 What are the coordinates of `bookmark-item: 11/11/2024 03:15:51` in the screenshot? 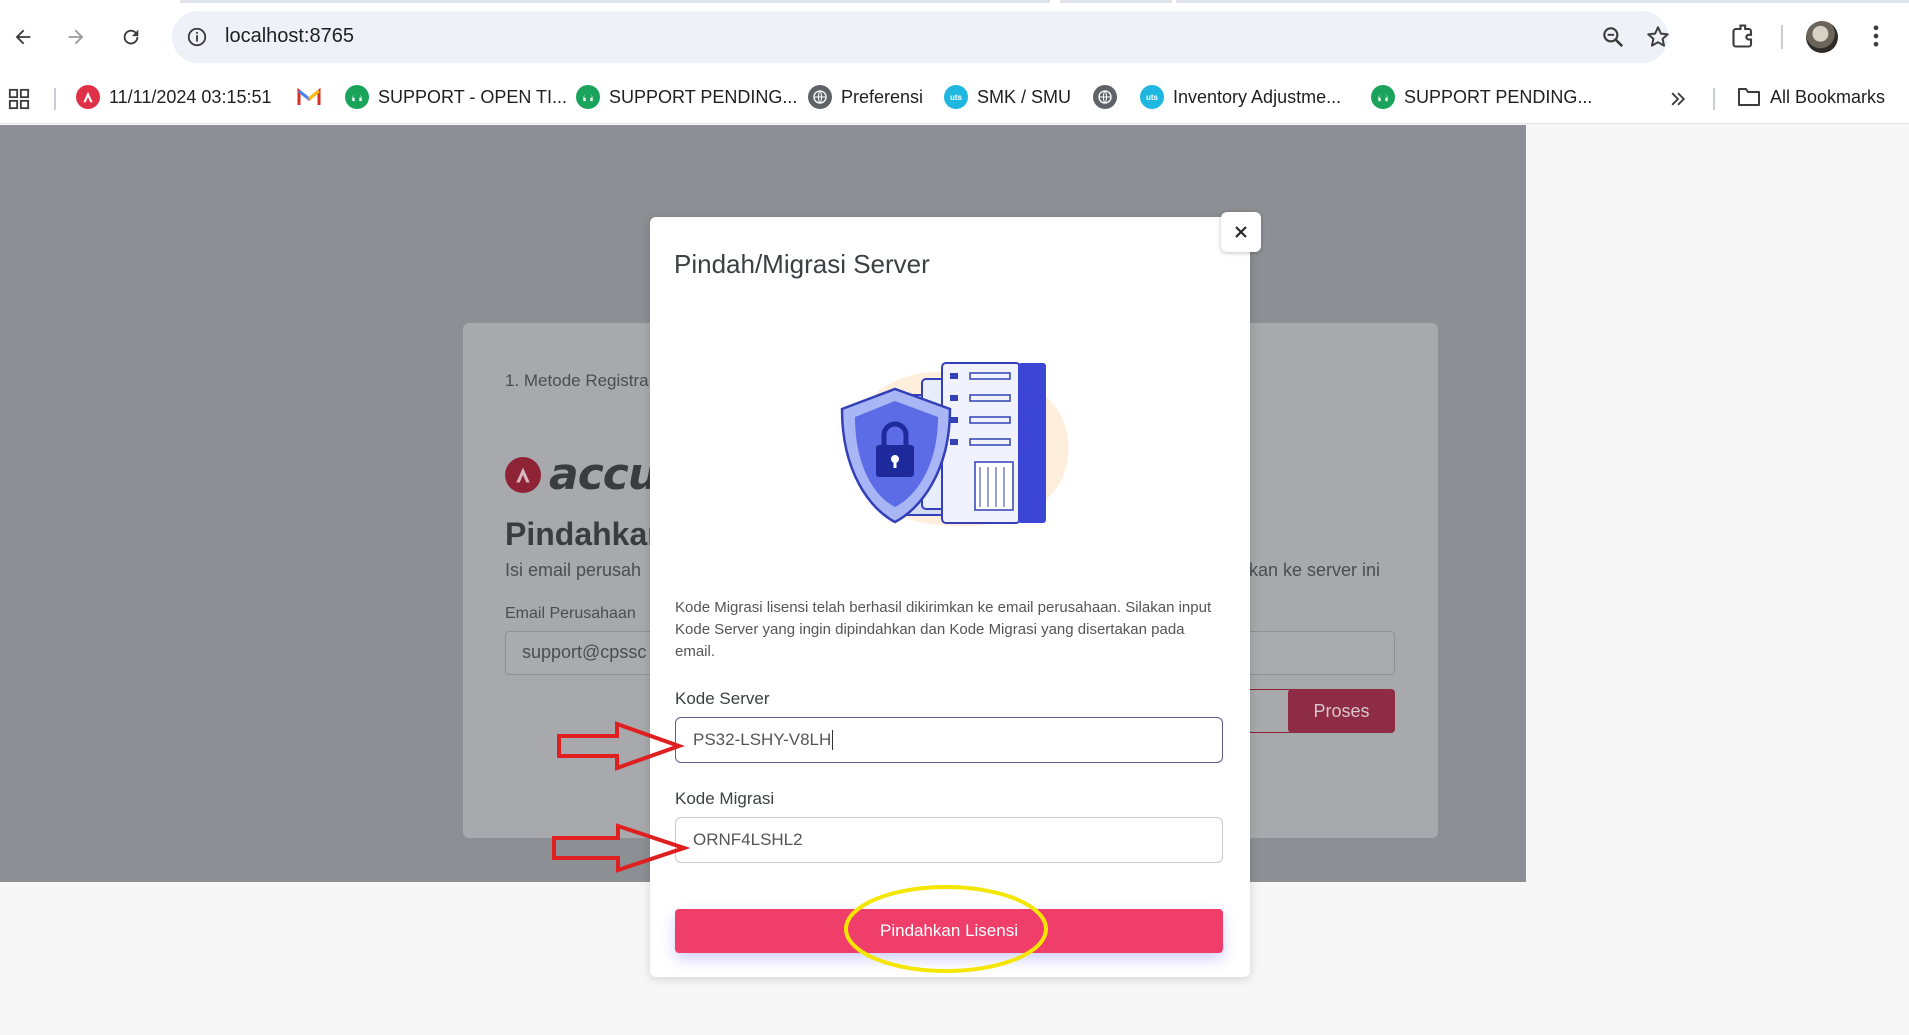 It's located at (173, 97).